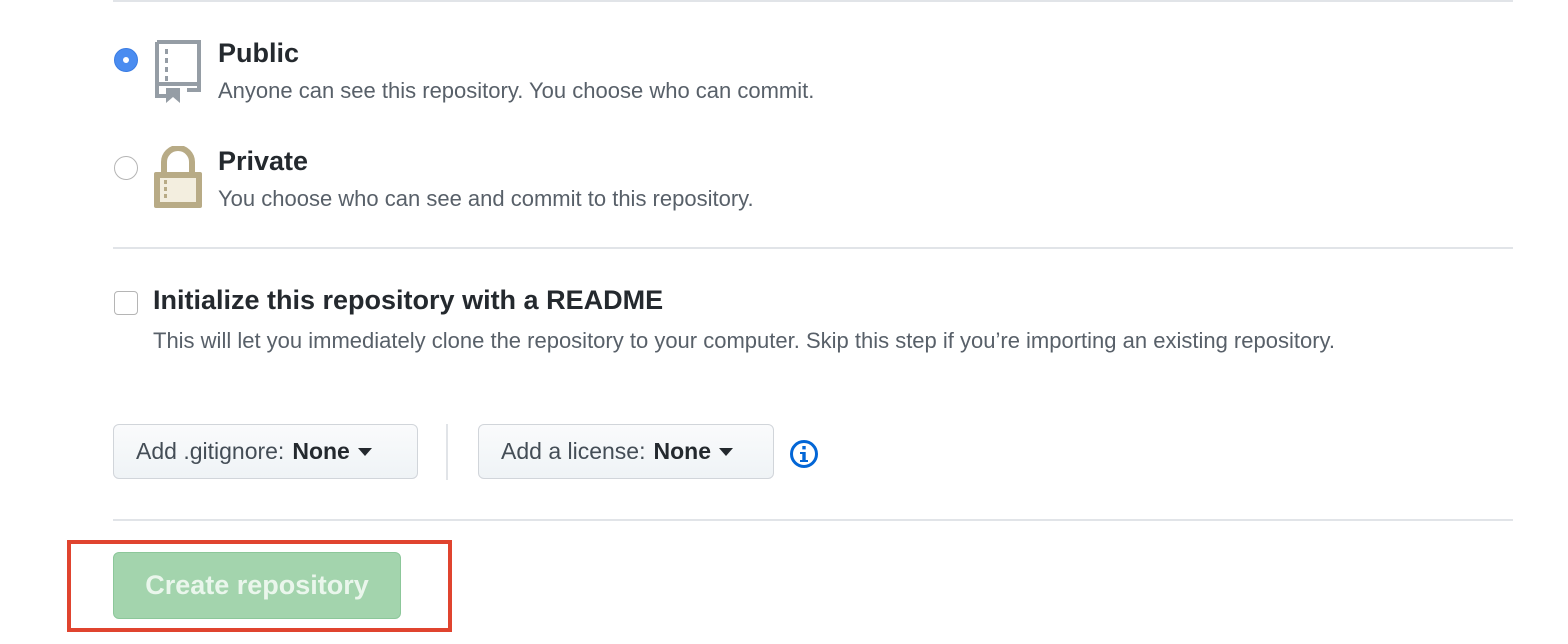  I want to click on repo-book-icon, so click(177, 74).